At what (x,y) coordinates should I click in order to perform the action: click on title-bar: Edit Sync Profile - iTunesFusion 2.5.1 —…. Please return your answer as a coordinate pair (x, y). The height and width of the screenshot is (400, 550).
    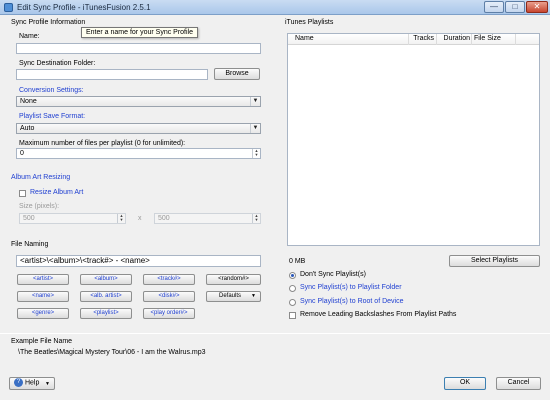
    Looking at the image, I should click on (275, 7).